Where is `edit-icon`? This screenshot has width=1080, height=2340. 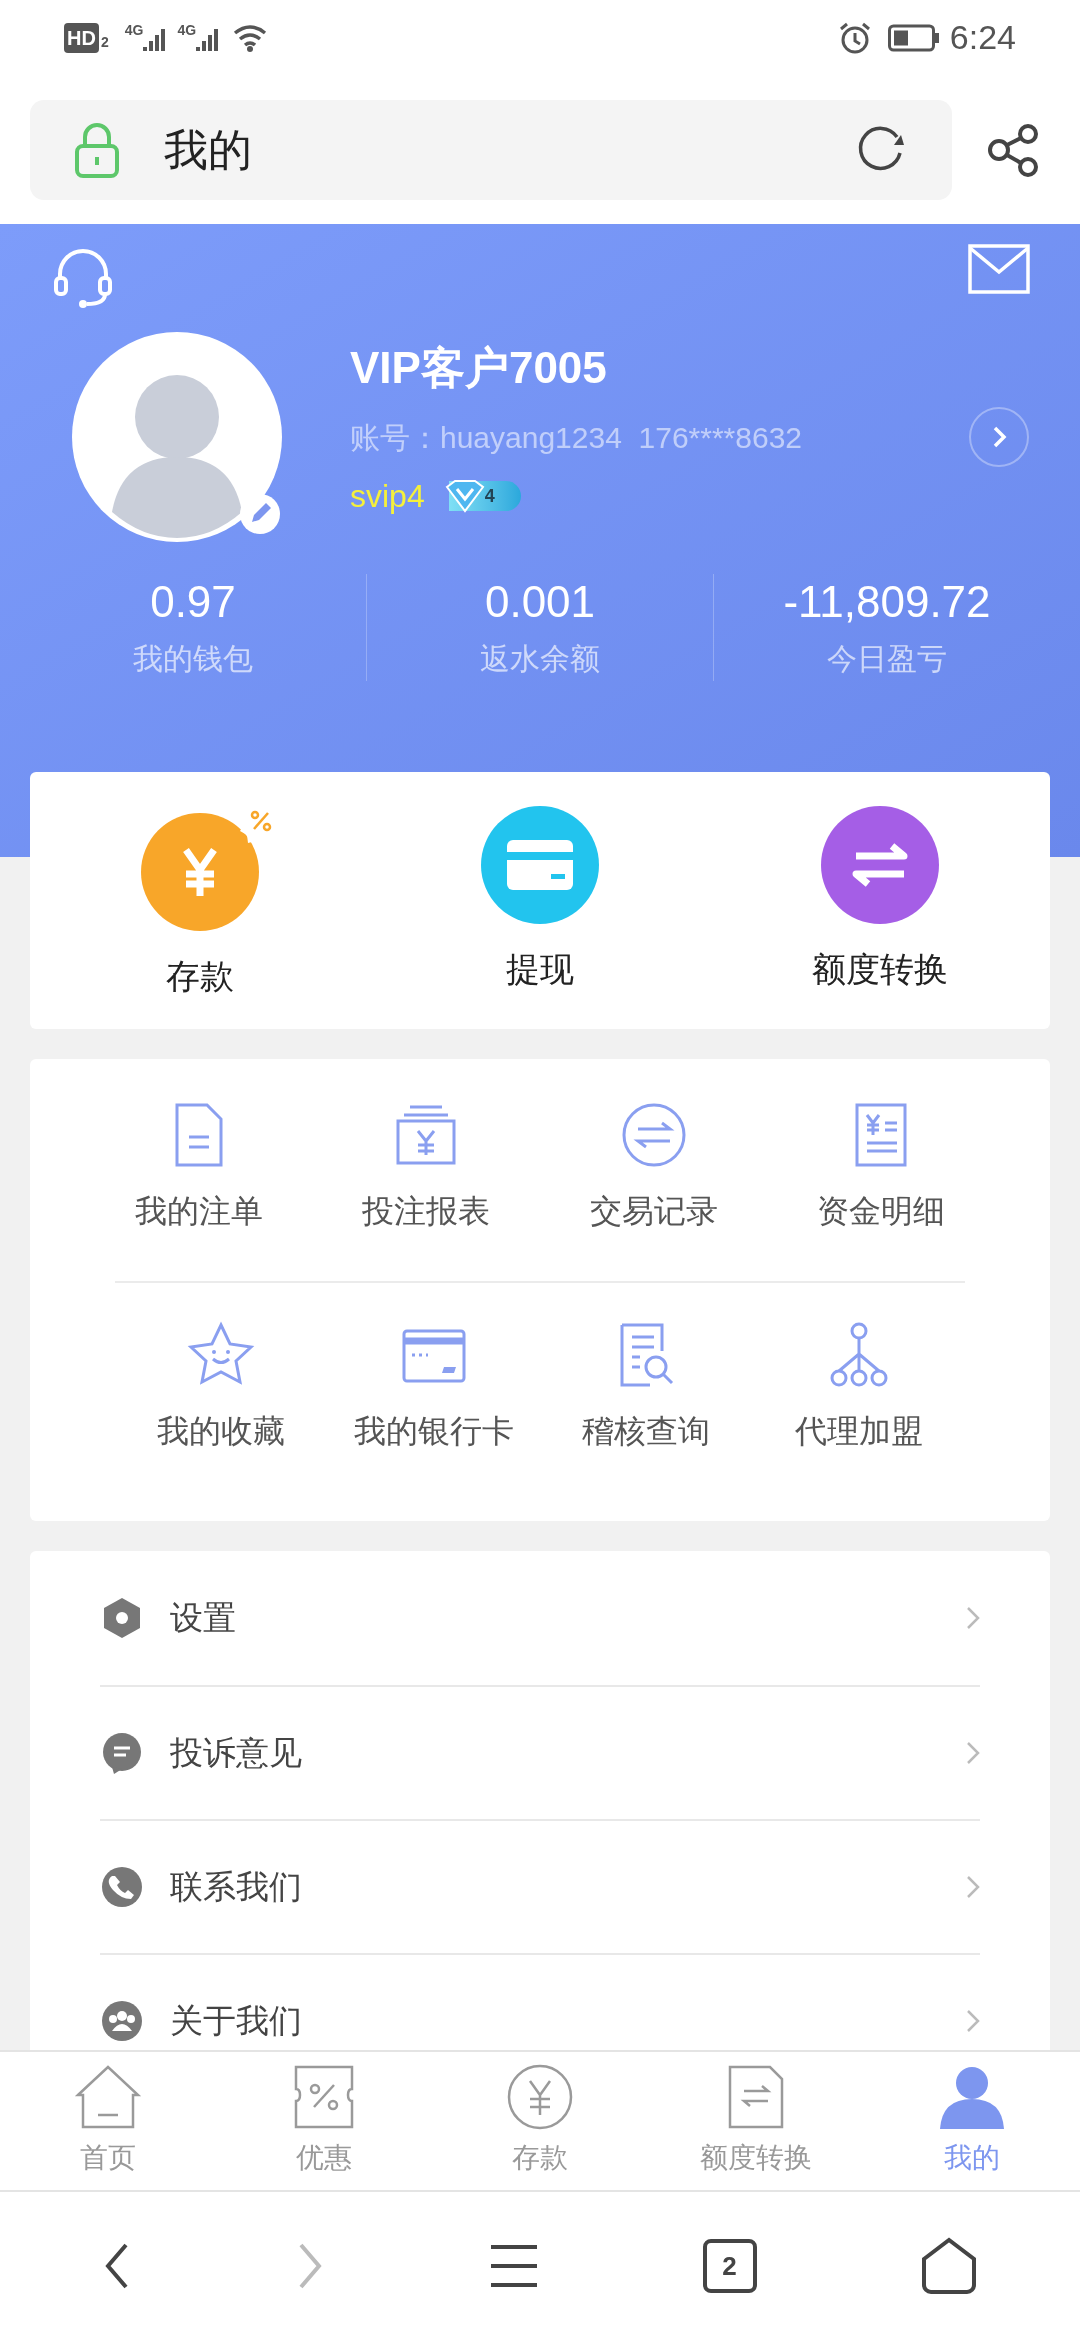
edit-icon is located at coordinates (260, 514).